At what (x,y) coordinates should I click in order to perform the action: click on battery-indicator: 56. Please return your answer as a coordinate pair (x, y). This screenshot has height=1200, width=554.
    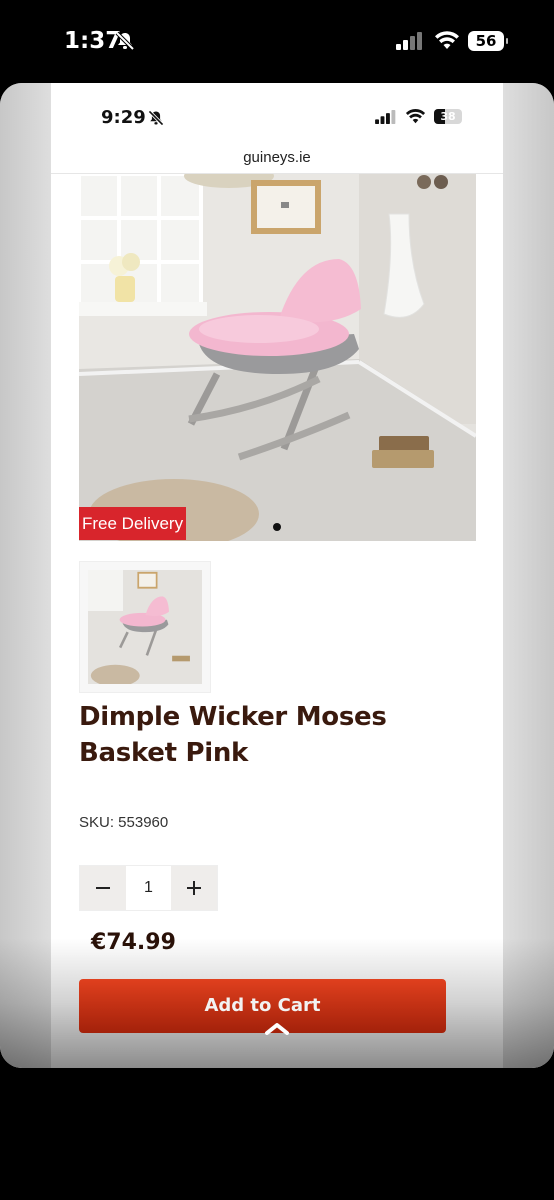
    Looking at the image, I should click on (488, 41).